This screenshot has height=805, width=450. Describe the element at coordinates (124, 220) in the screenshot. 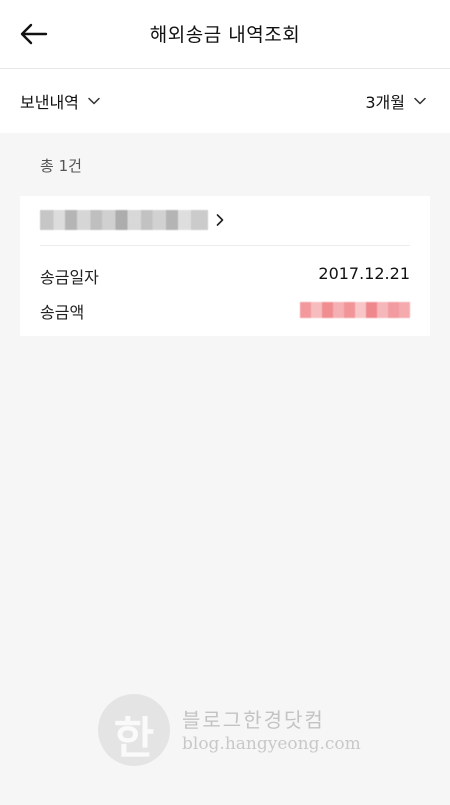

I see `recipient-name-redacted` at that location.